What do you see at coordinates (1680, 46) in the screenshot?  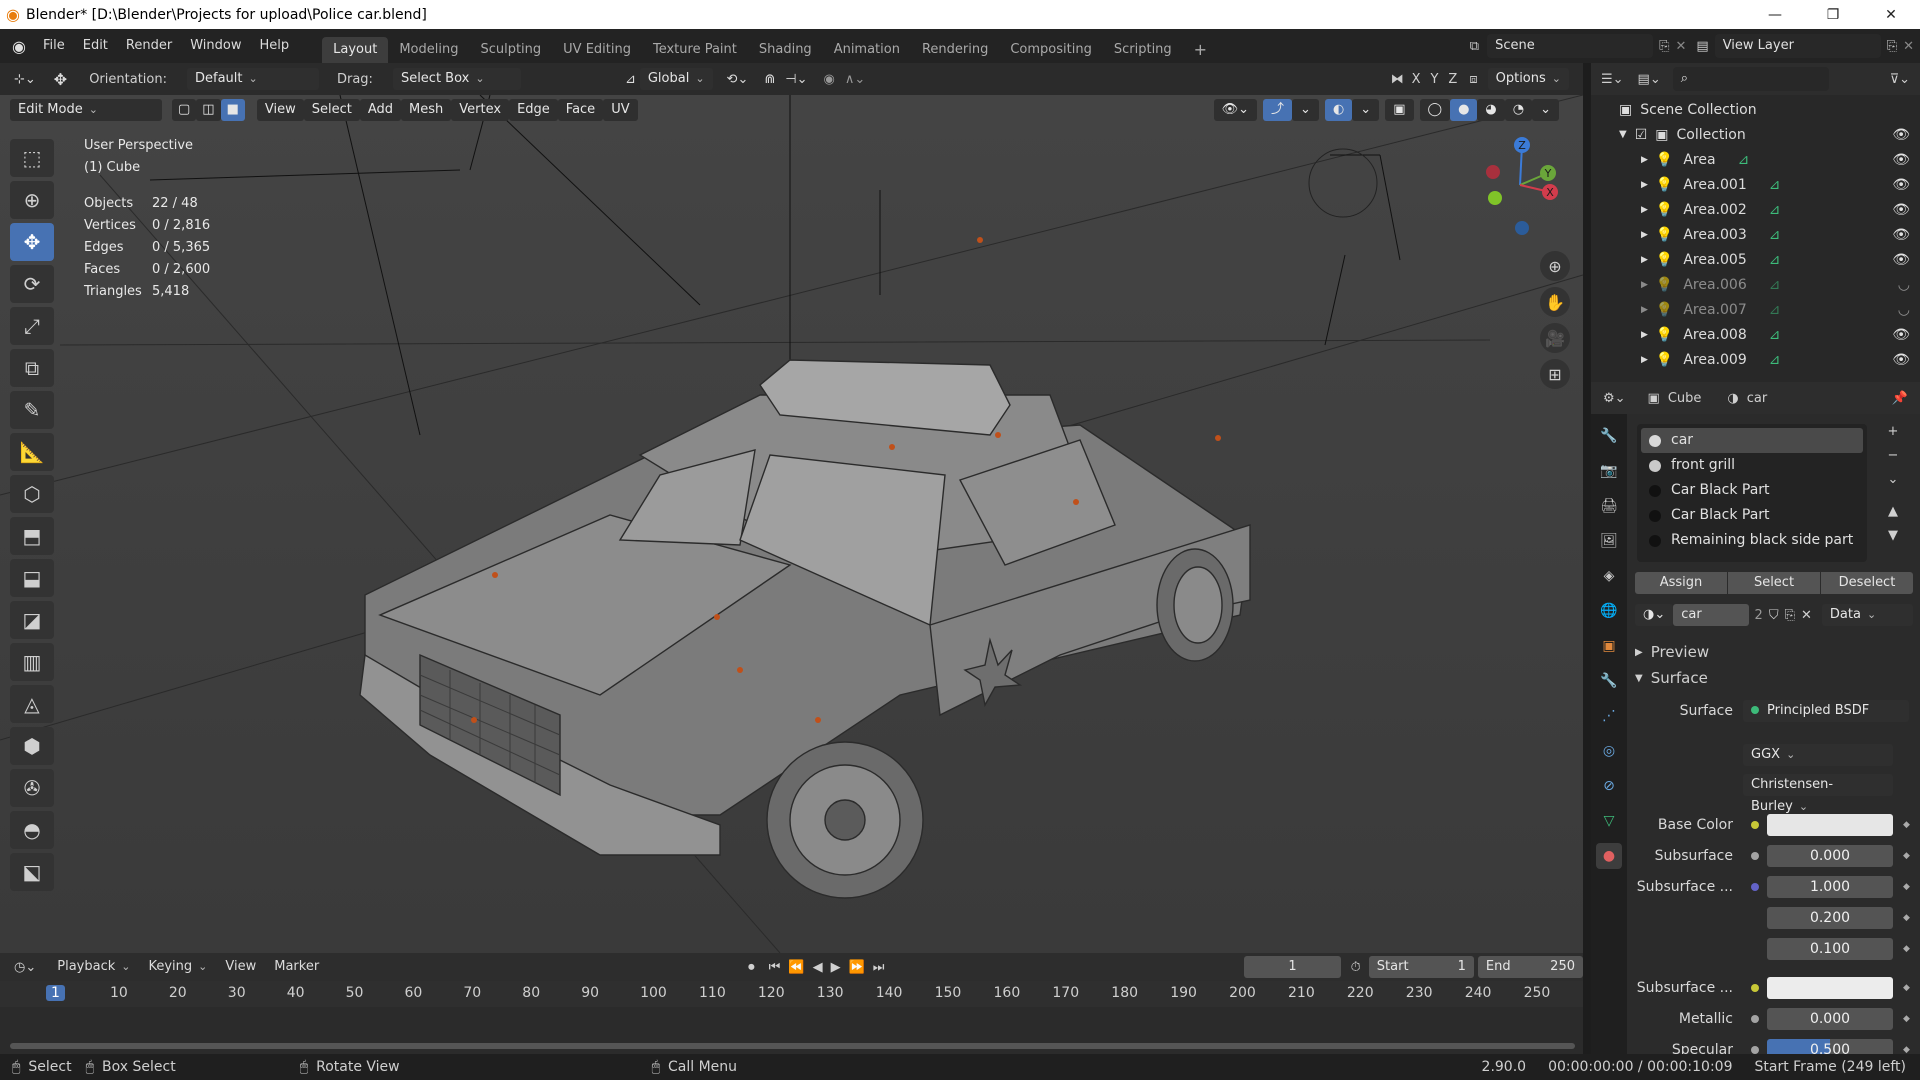 I see `delete-scene-icon: ✕` at bounding box center [1680, 46].